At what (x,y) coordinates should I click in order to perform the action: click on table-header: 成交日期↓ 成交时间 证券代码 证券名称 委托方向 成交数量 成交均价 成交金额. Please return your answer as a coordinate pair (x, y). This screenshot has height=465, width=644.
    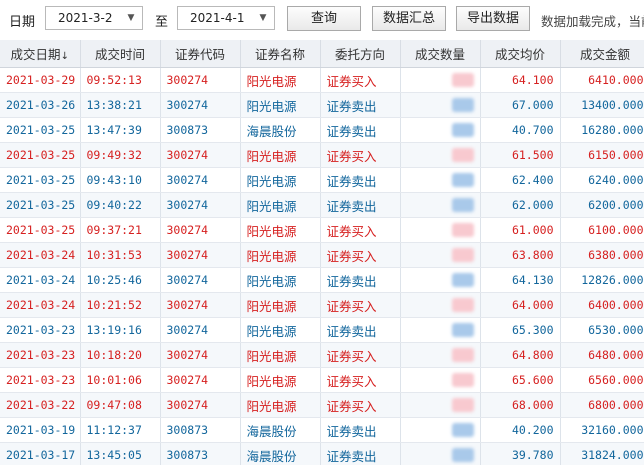
    Looking at the image, I should click on (322, 54).